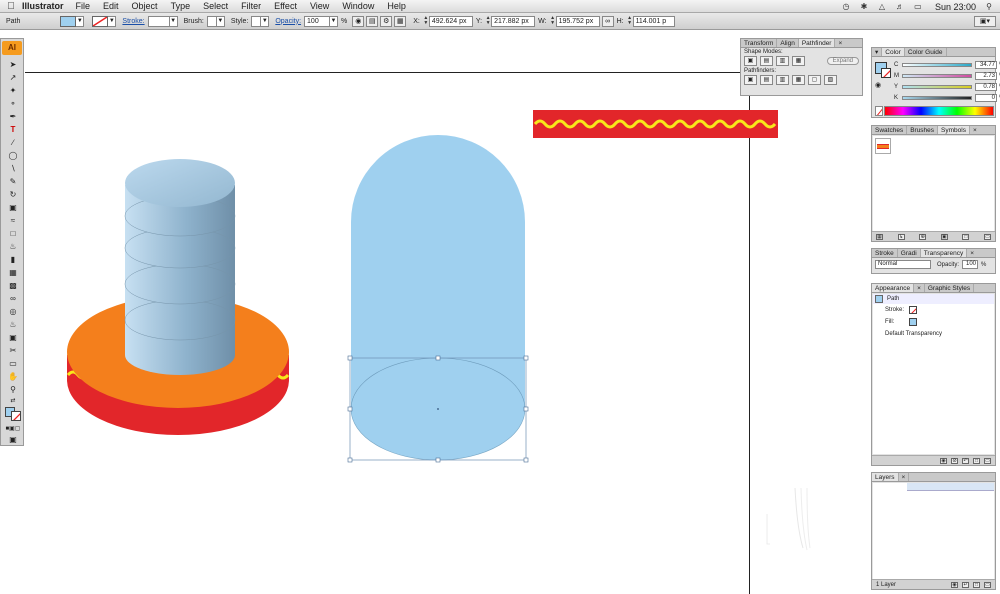 The width and height of the screenshot is (1000, 594). I want to click on delete-layer-icon: ▭, so click(987, 584).